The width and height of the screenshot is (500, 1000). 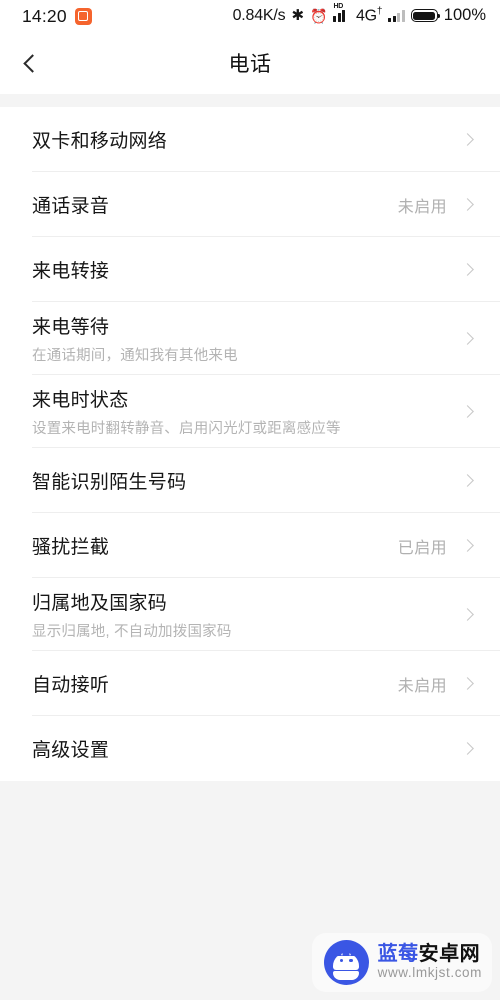 I want to click on status-bar-left: 14:20, so click(x=57, y=16).